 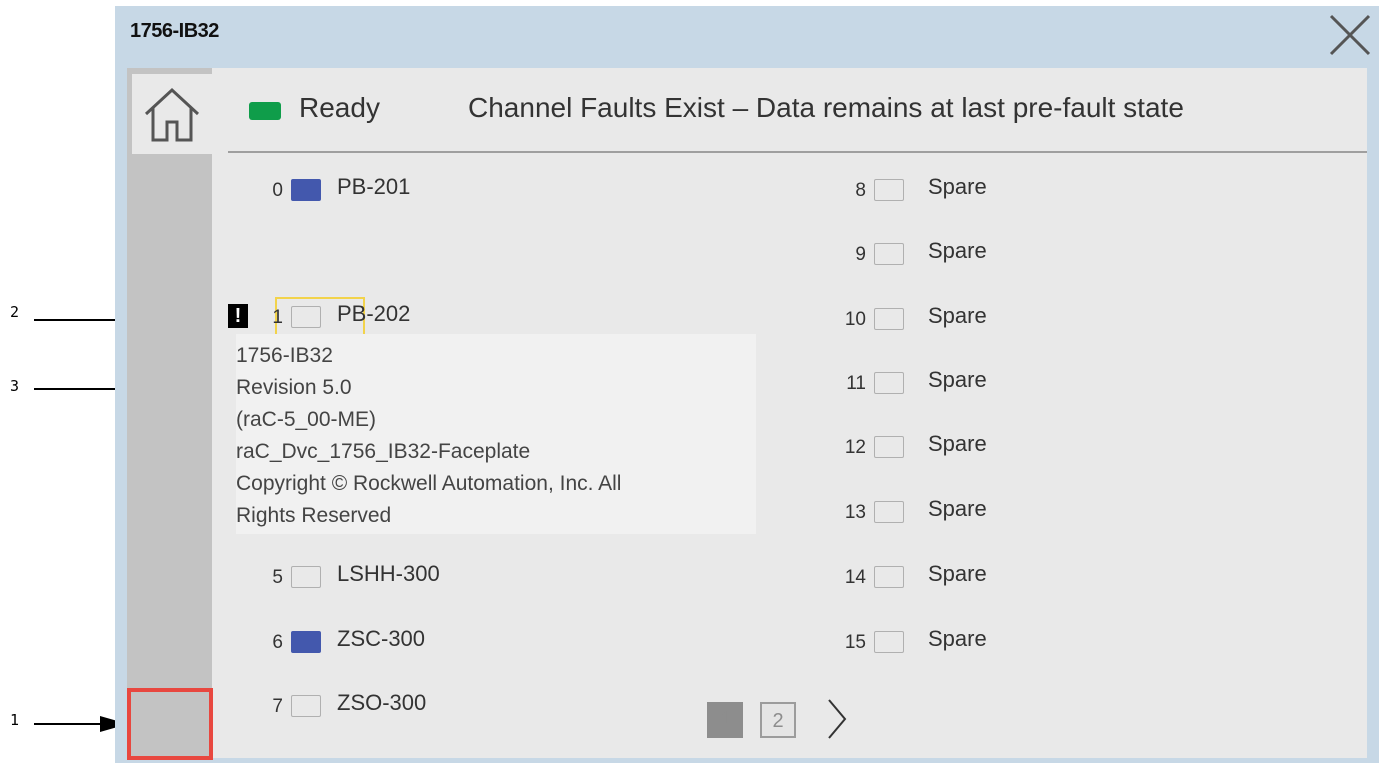 I want to click on channel-row: 6 ZSC-300, so click(x=373, y=641).